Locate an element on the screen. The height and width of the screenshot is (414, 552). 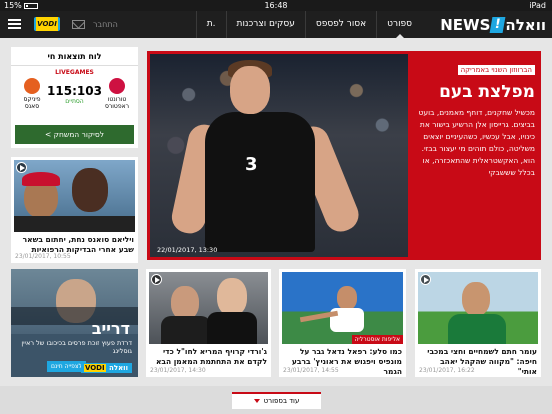
side-article-image is located at coordinates (74, 196).